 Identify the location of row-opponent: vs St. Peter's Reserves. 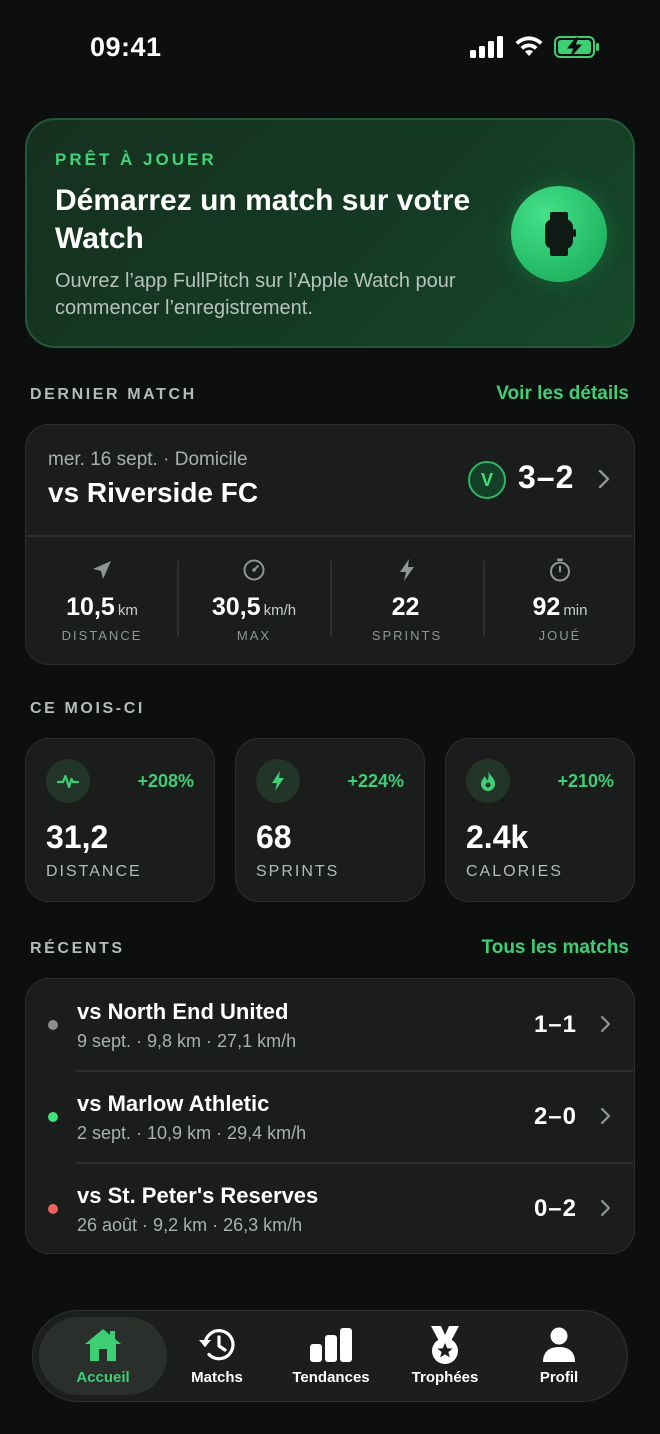
(198, 1195).